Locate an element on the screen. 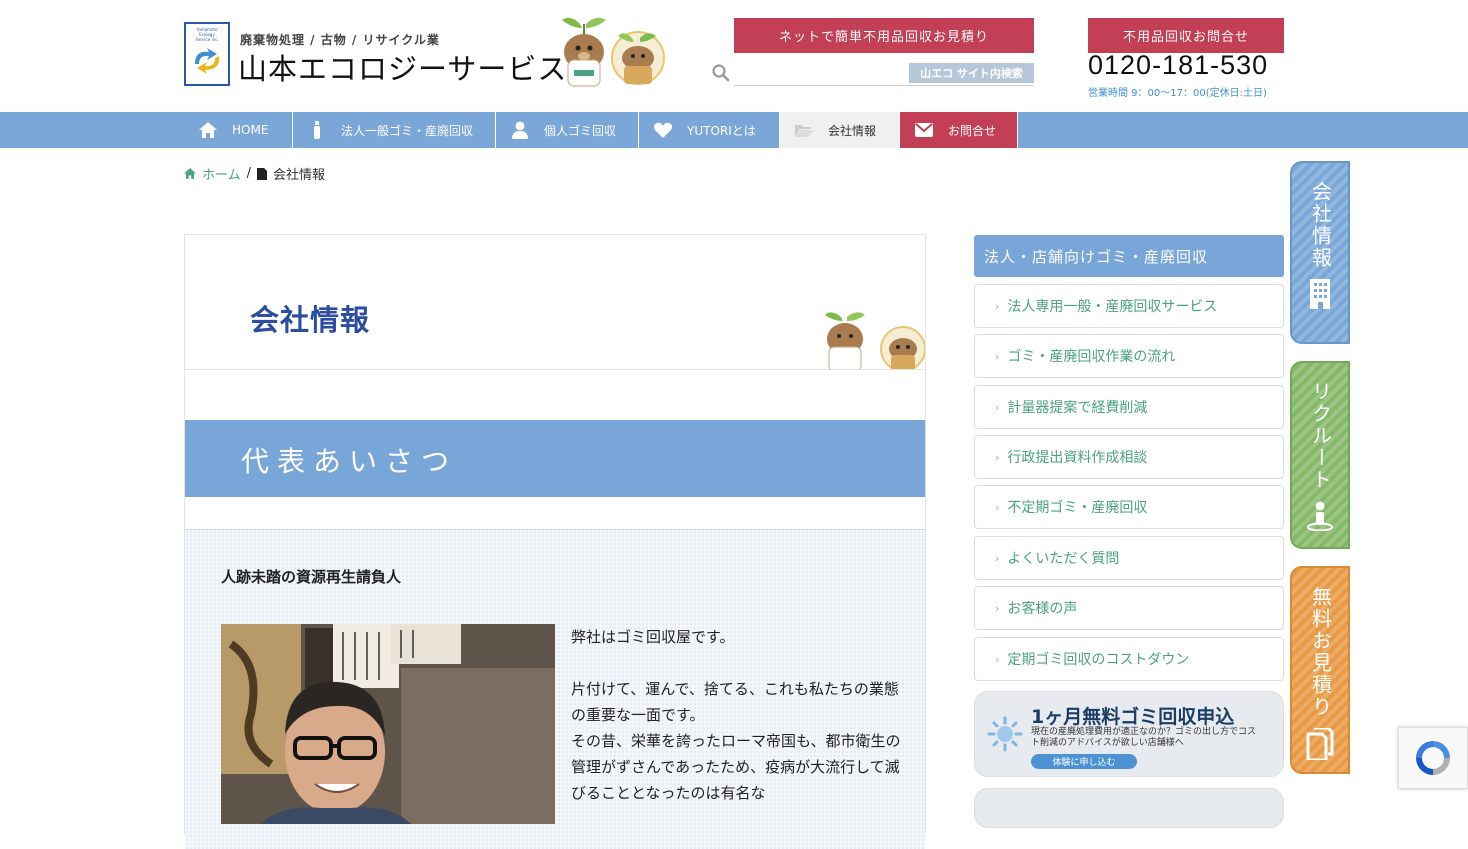  section-heading-band: 代表あいさつ is located at coordinates (555, 458).